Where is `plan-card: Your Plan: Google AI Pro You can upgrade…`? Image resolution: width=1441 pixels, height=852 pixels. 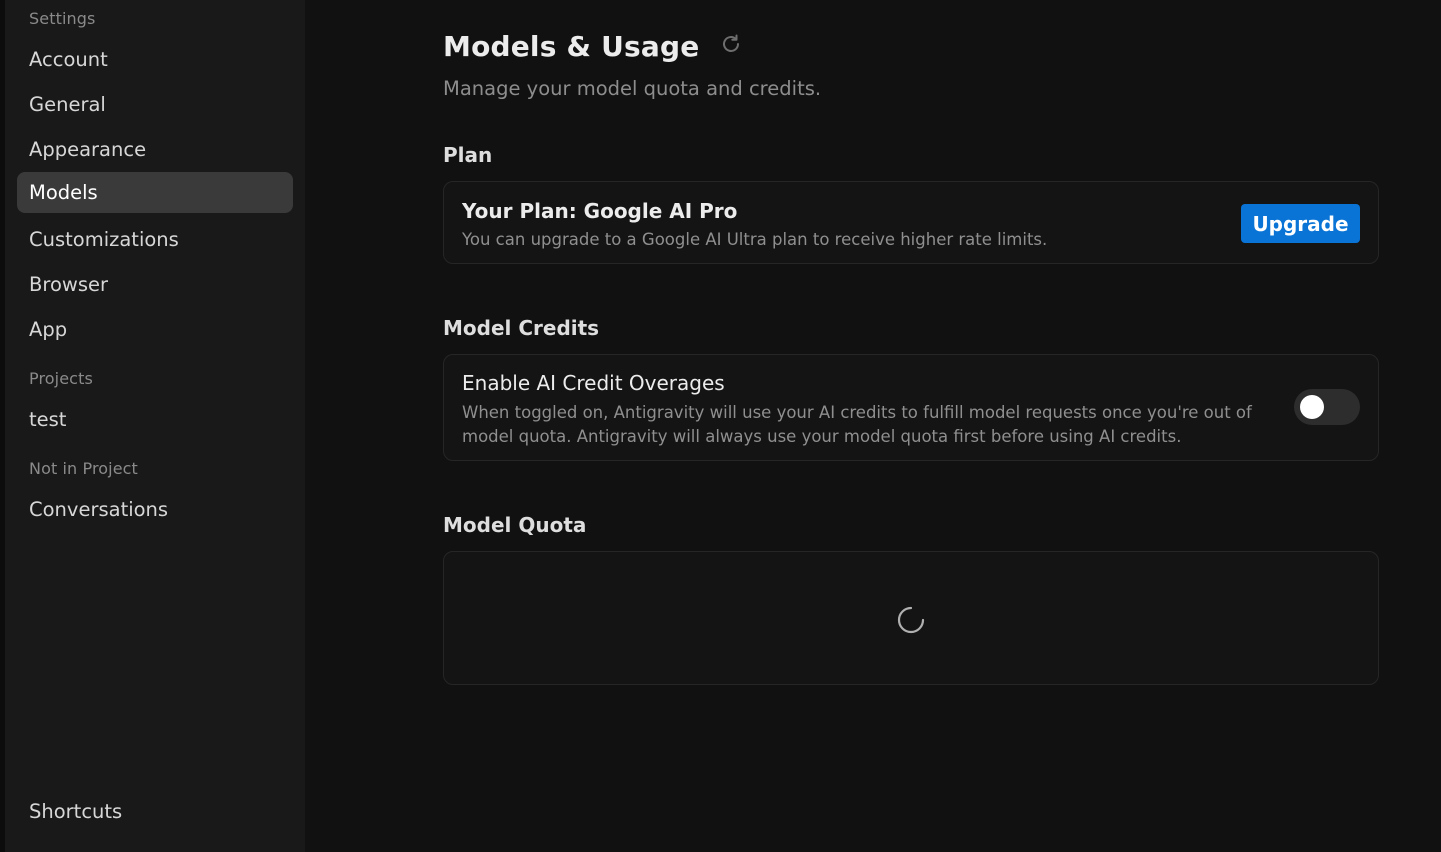
plan-card: Your Plan: Google AI Pro You can upgrade… is located at coordinates (911, 222).